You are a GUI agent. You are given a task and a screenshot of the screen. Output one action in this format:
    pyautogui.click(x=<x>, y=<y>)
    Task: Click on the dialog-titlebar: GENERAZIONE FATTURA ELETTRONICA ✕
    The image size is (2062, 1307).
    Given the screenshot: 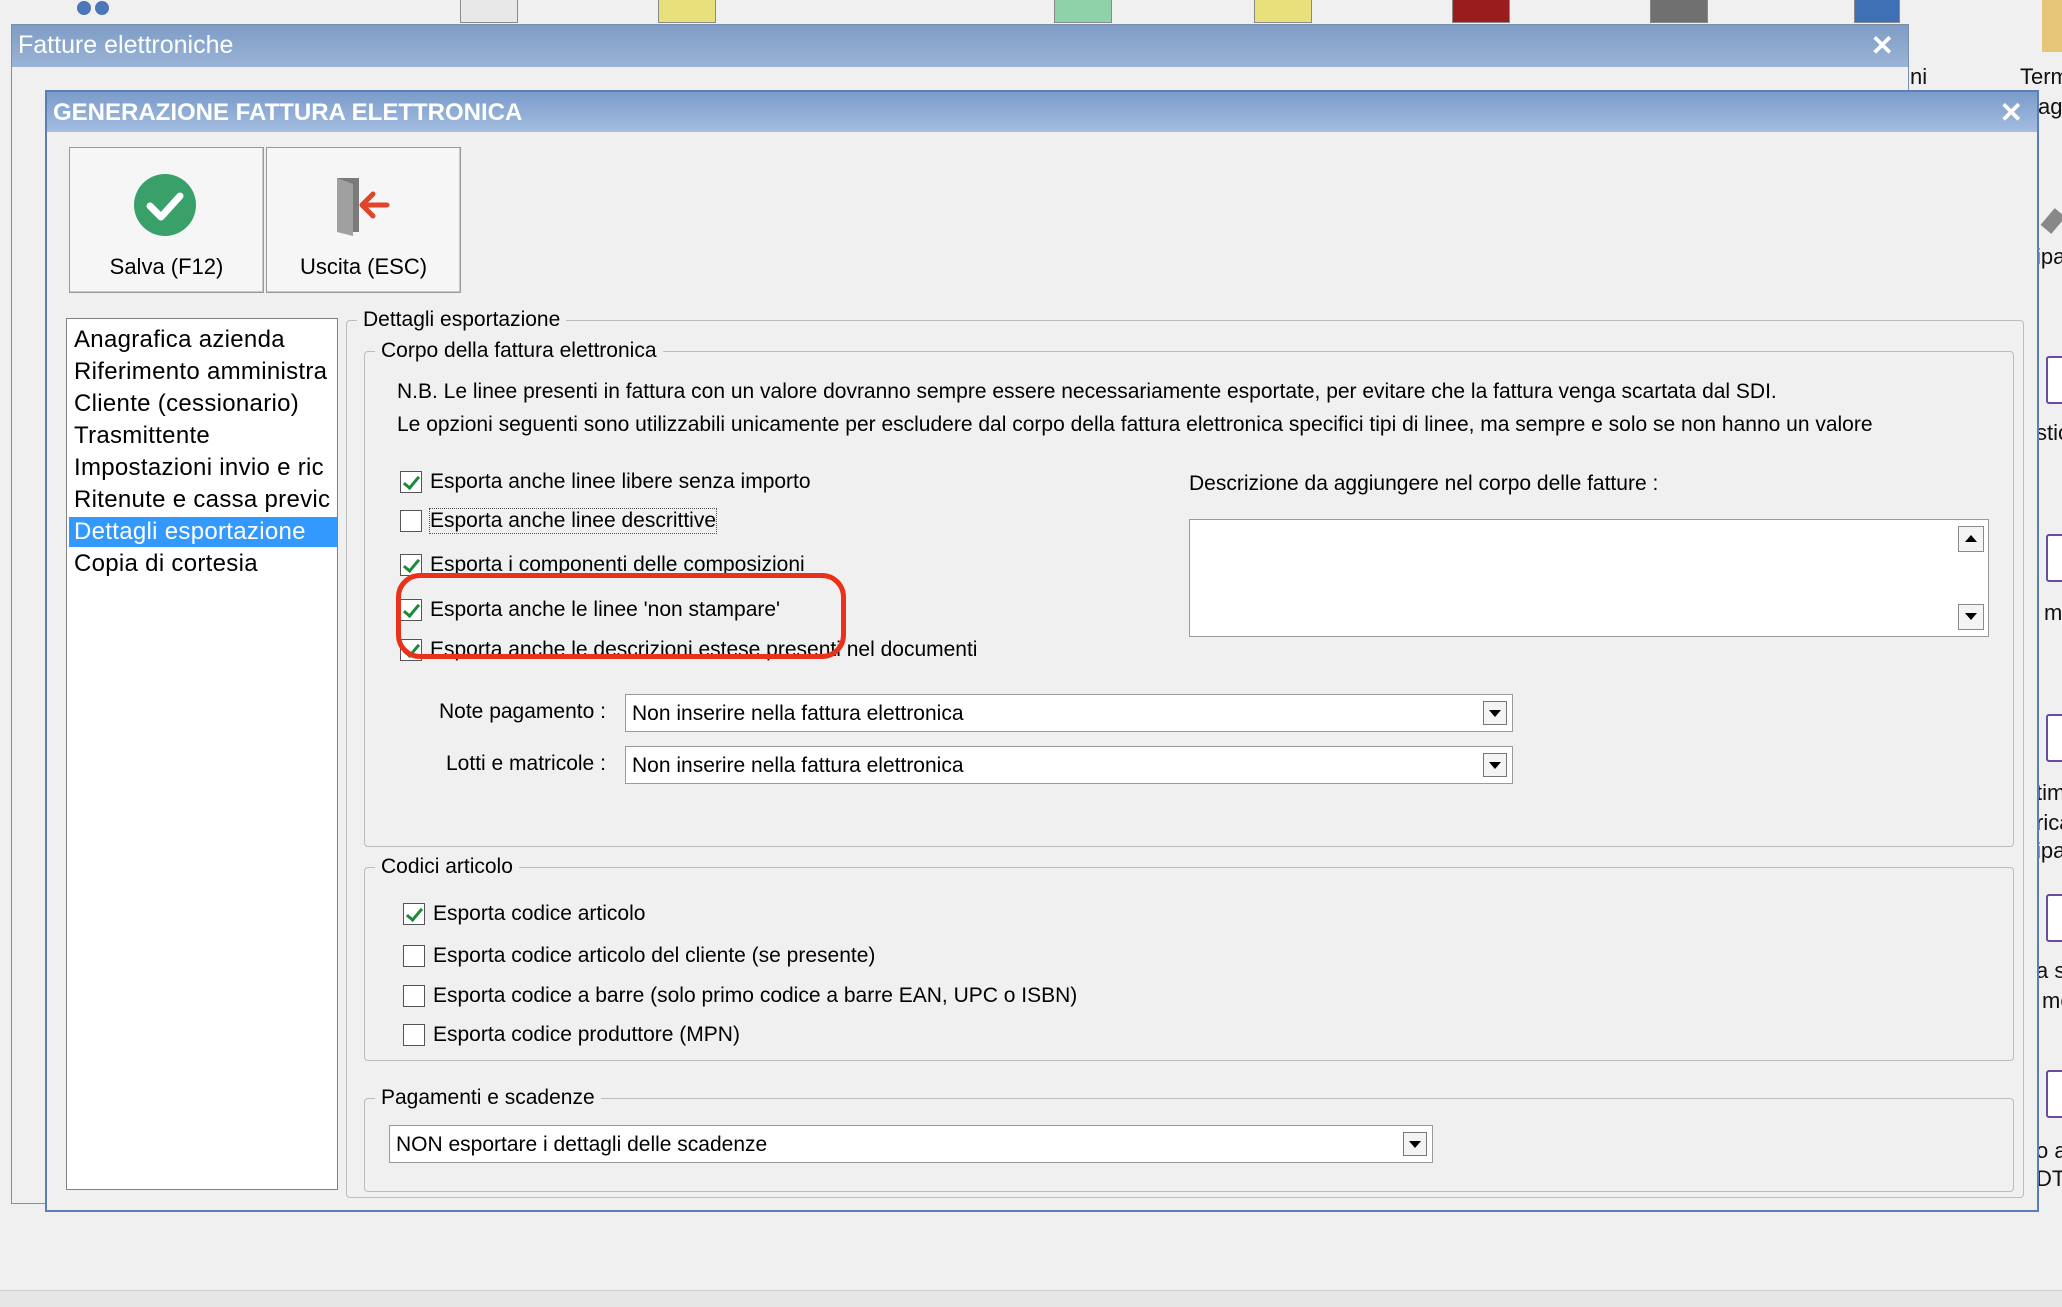 What is the action you would take?
    pyautogui.click(x=1042, y=112)
    